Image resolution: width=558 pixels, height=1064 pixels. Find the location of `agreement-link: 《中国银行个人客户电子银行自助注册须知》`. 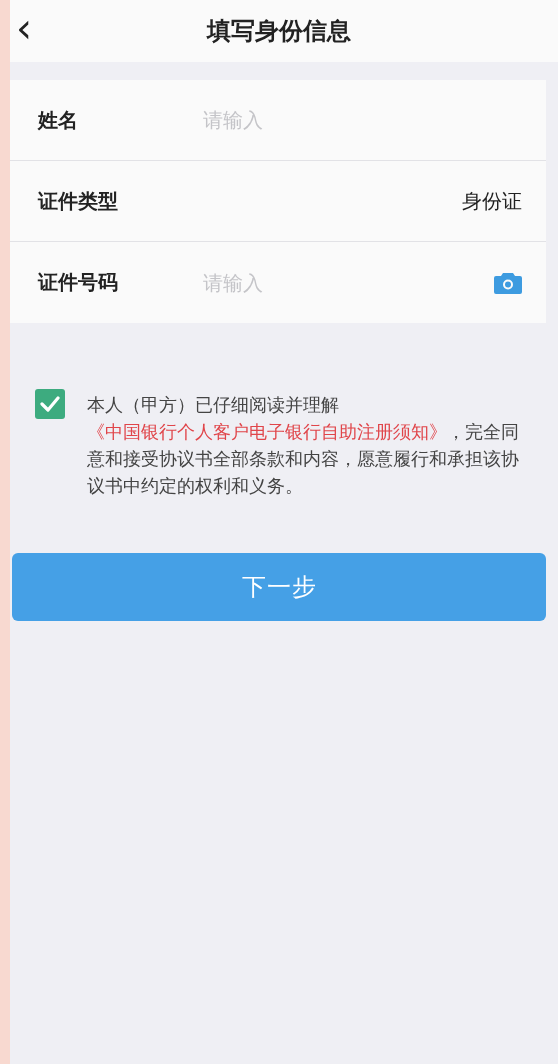

agreement-link: 《中国银行个人客户电子银行自助注册须知》 is located at coordinates (267, 431).